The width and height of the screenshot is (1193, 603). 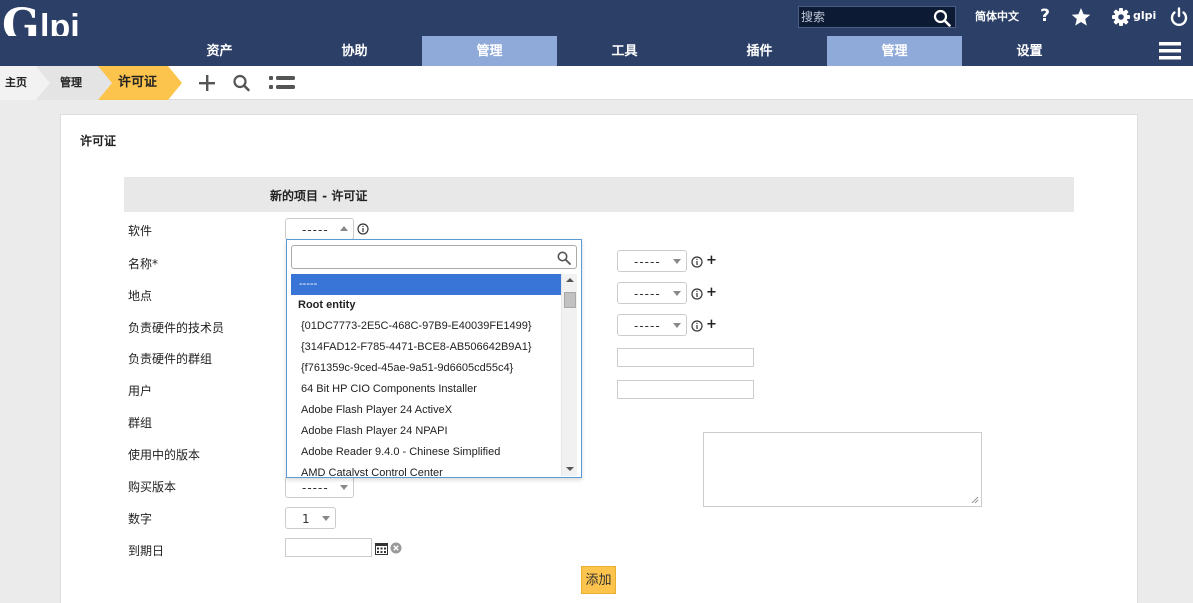 What do you see at coordinates (381, 548) in the screenshot?
I see `calendar-icon` at bounding box center [381, 548].